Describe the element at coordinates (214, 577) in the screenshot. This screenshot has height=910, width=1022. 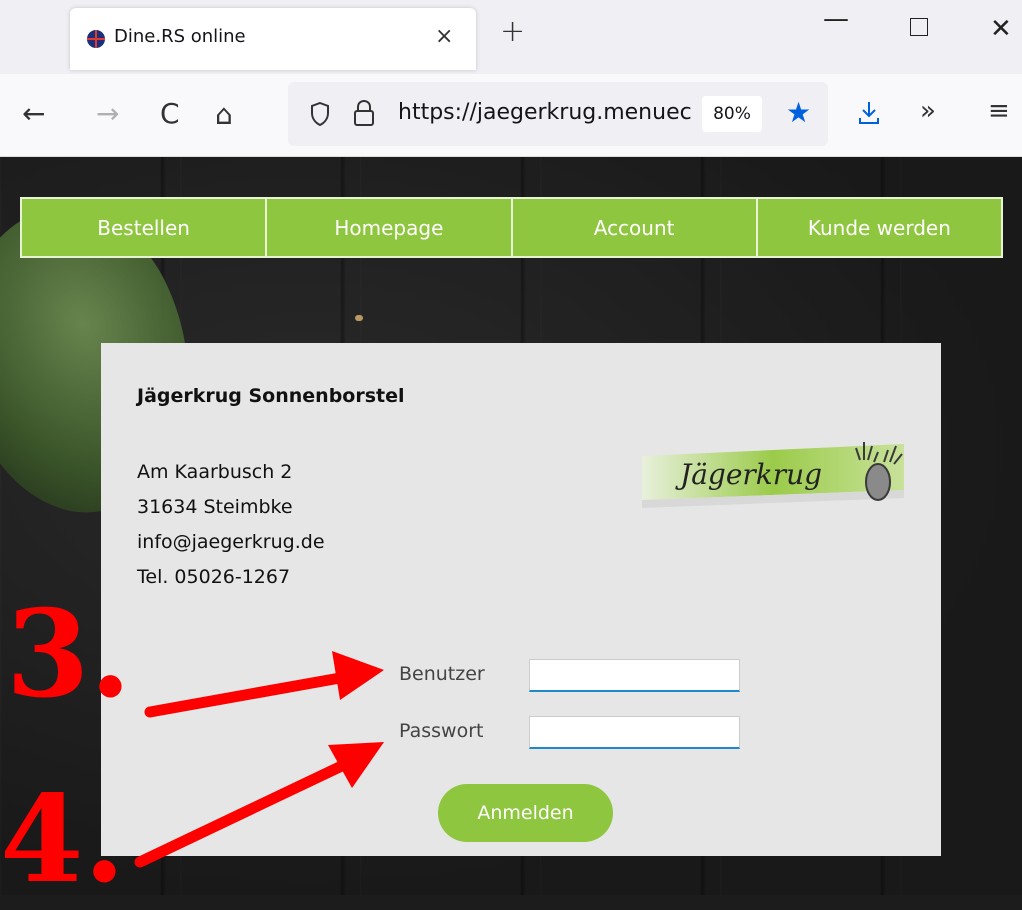
I see `contact-phone: Tel. 05026-1267` at that location.